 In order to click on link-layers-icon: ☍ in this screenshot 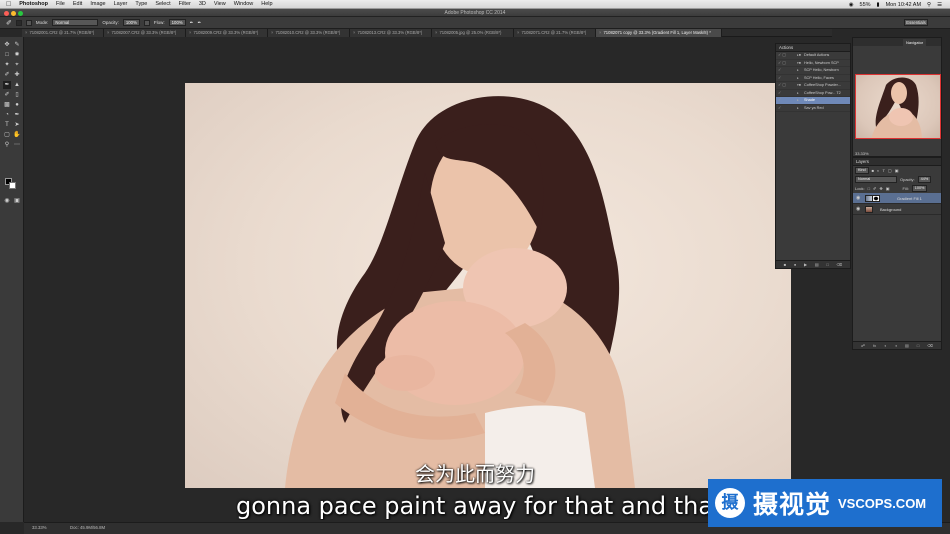, I will do `click(863, 345)`.